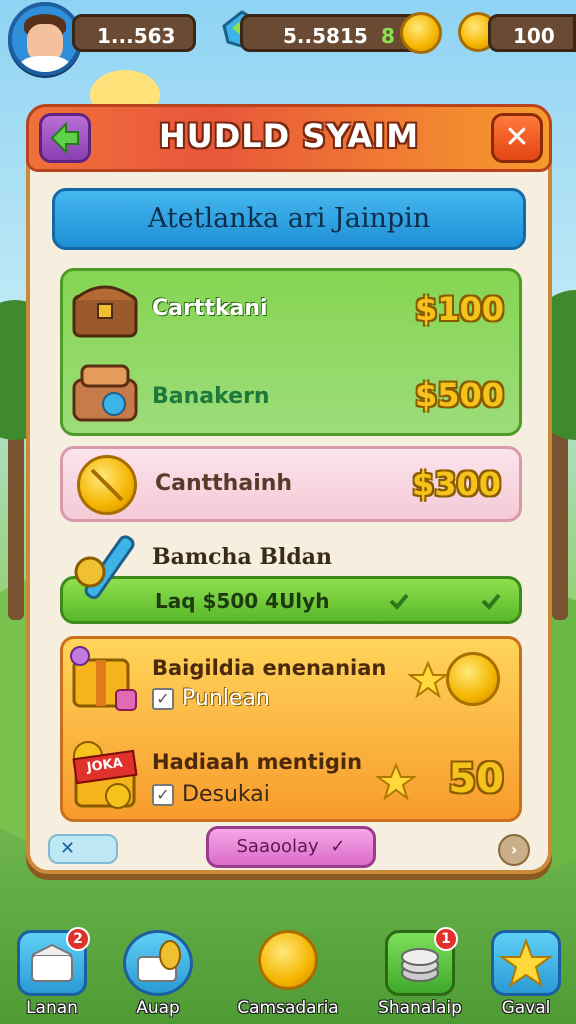  What do you see at coordinates (456, 484) in the screenshot?
I see `item-price: $300` at bounding box center [456, 484].